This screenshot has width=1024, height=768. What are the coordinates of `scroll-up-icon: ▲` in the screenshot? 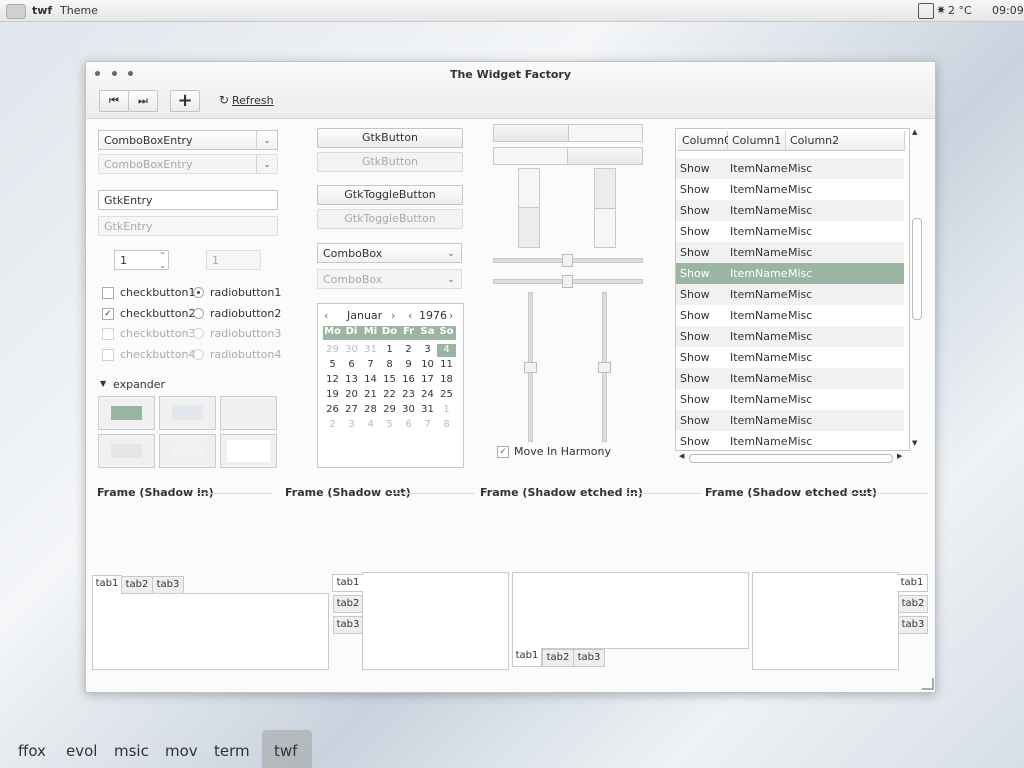 It's located at (914, 132).